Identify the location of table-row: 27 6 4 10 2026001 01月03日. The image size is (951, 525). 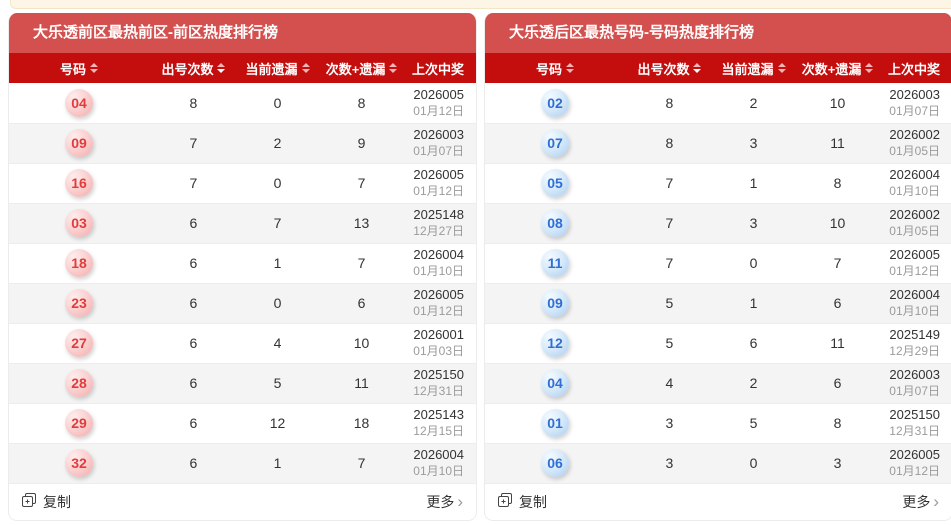
(242, 343).